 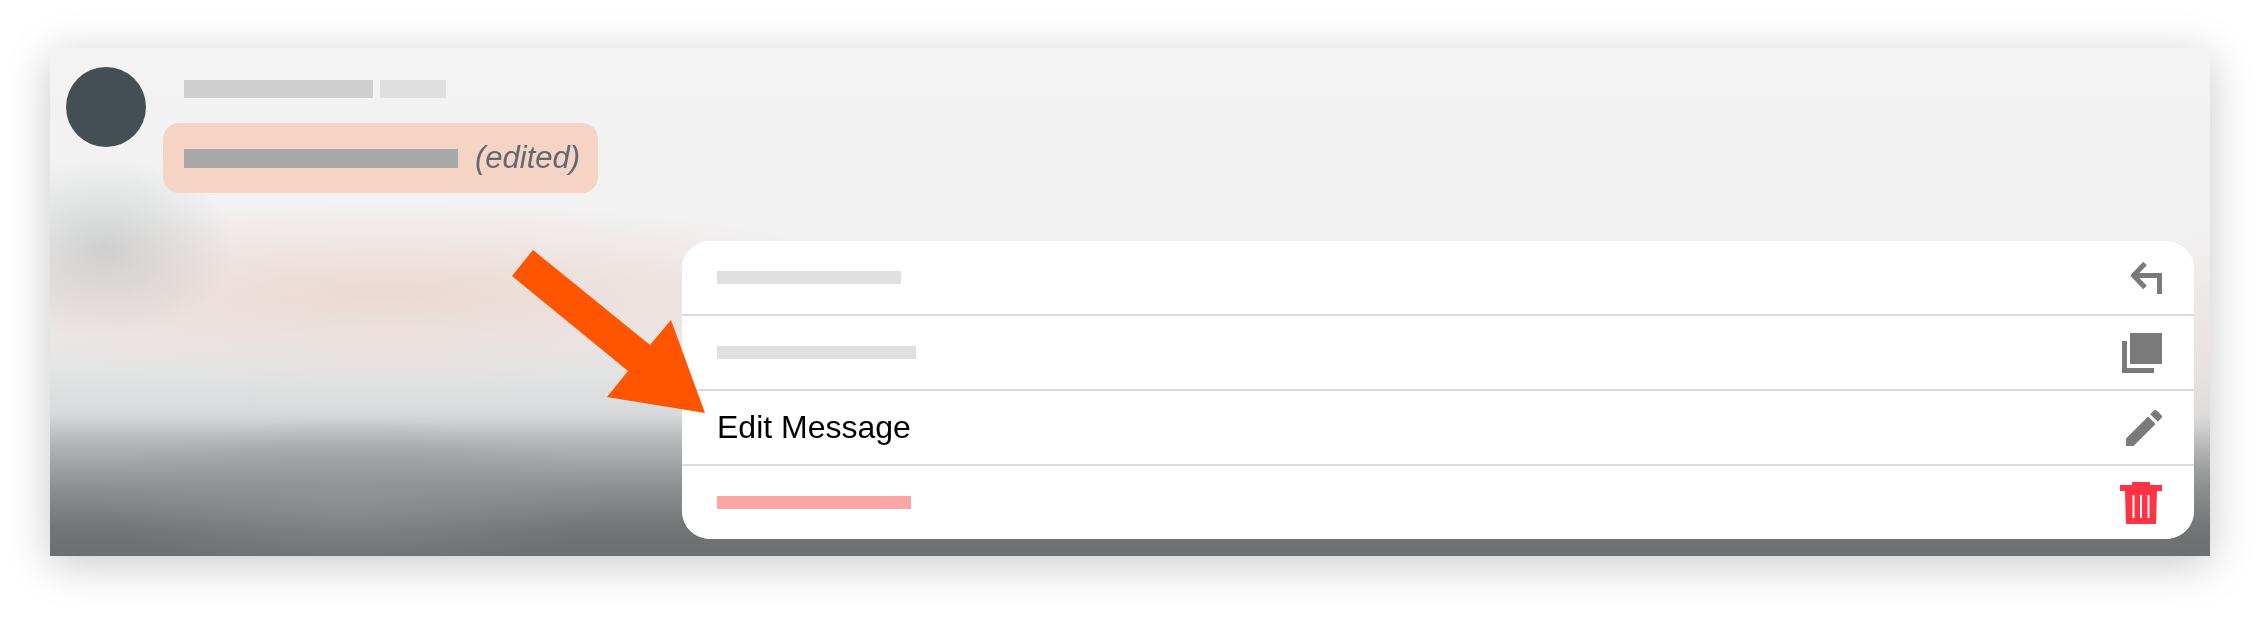 What do you see at coordinates (1438, 501) in the screenshot?
I see `menu-item` at bounding box center [1438, 501].